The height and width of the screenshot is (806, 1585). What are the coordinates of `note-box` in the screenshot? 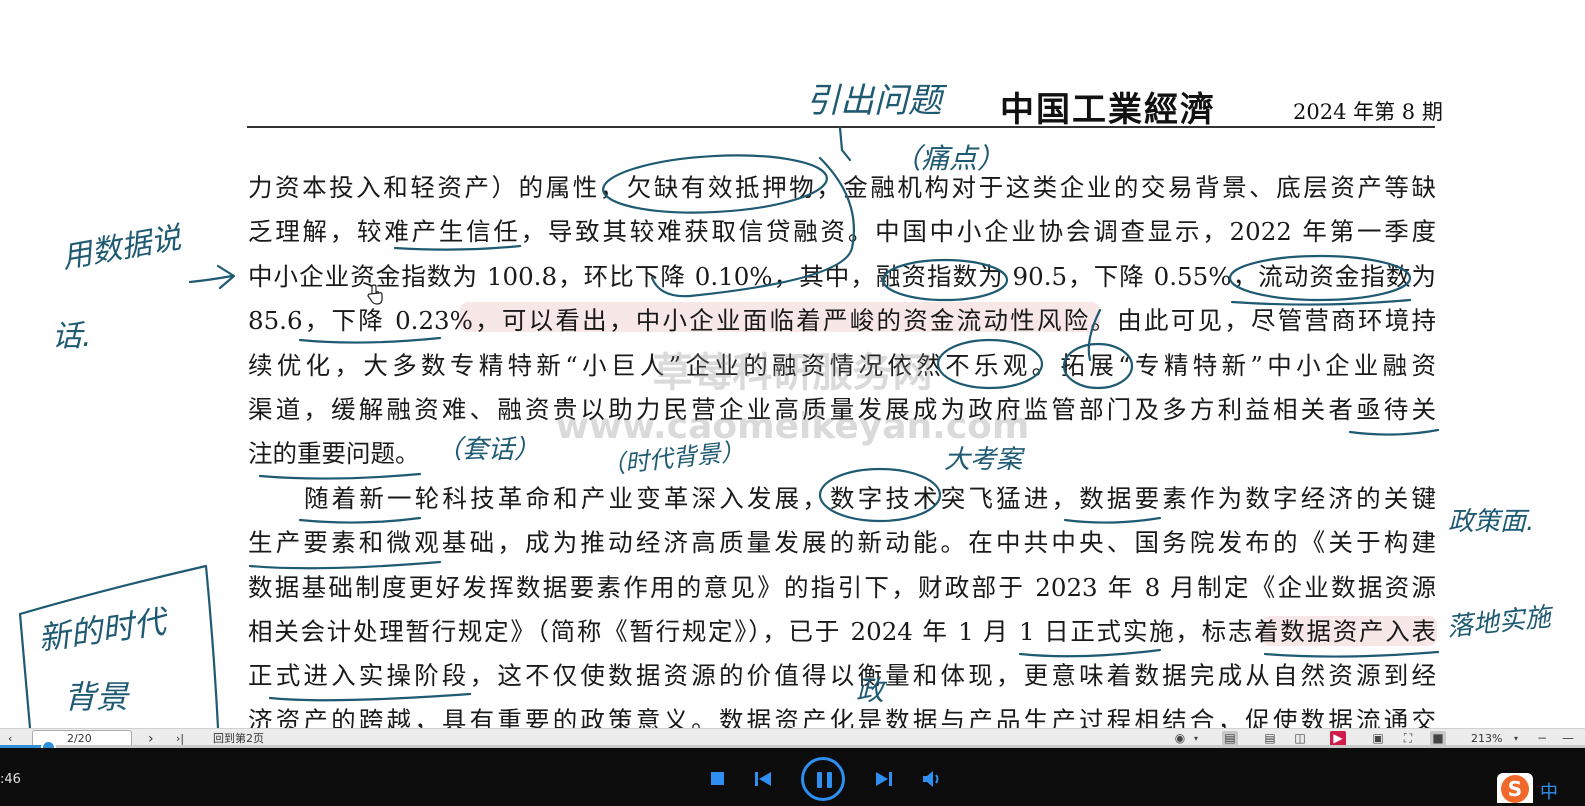 It's located at (119, 646).